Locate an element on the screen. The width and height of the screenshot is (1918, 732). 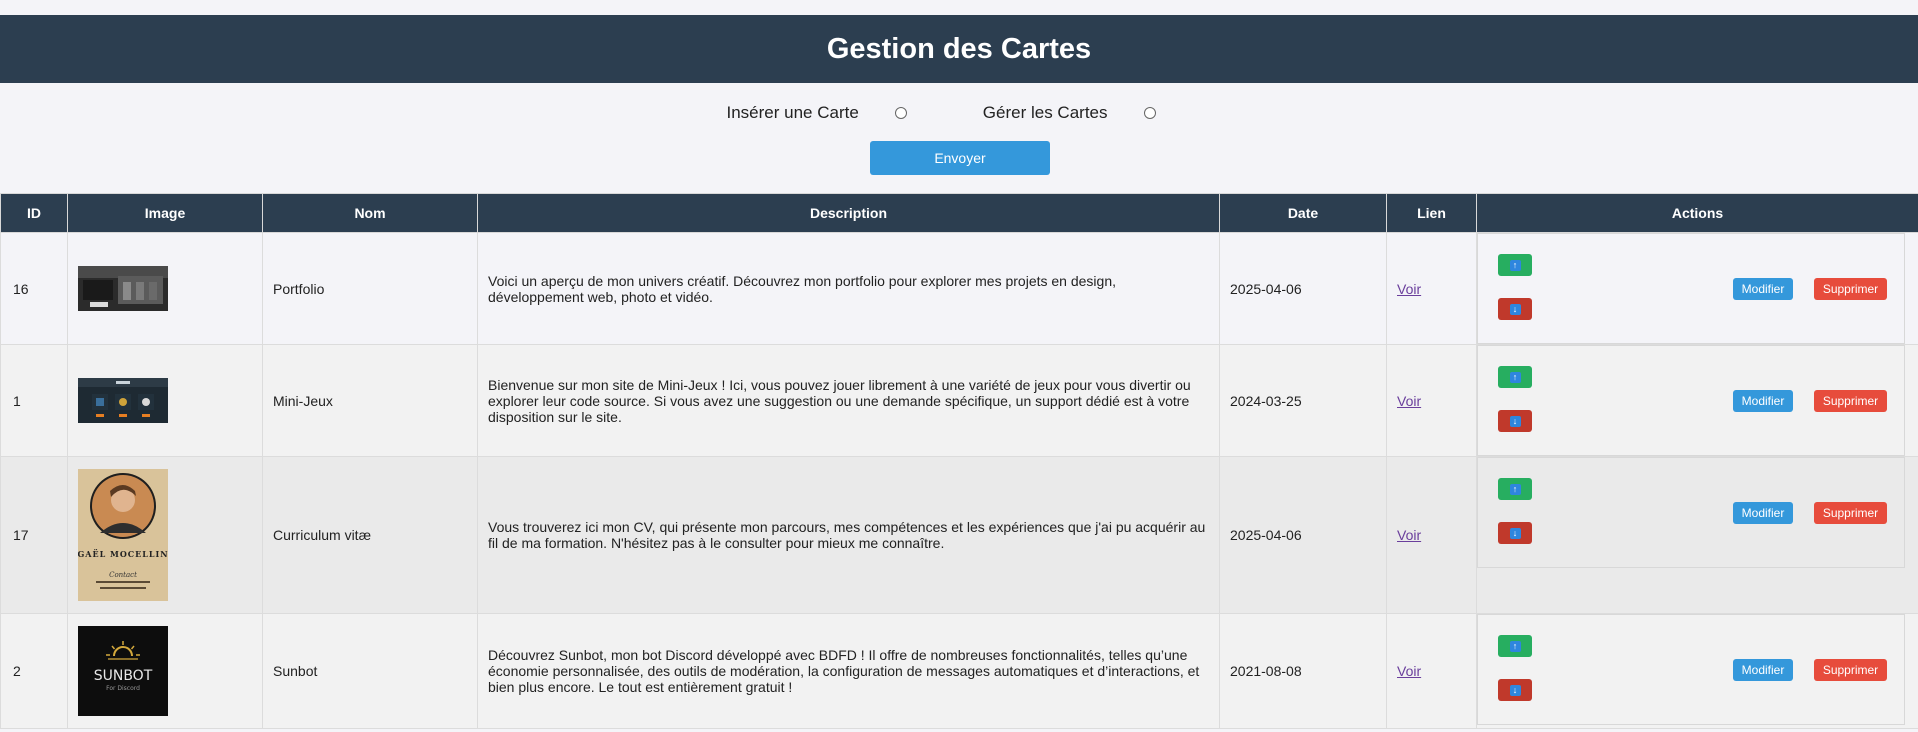
cell-date: 2024-03-25 is located at coordinates (1303, 400).